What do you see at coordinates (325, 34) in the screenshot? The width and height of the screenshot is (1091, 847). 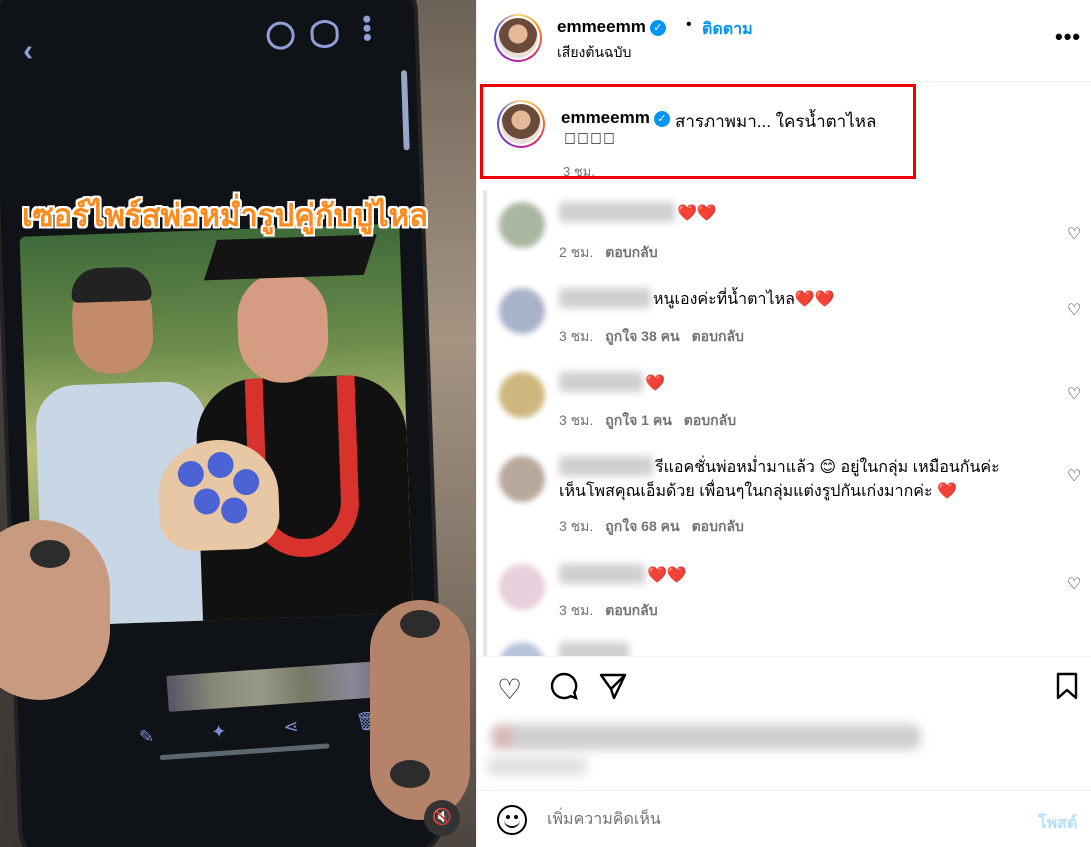 I see `eye-icon` at bounding box center [325, 34].